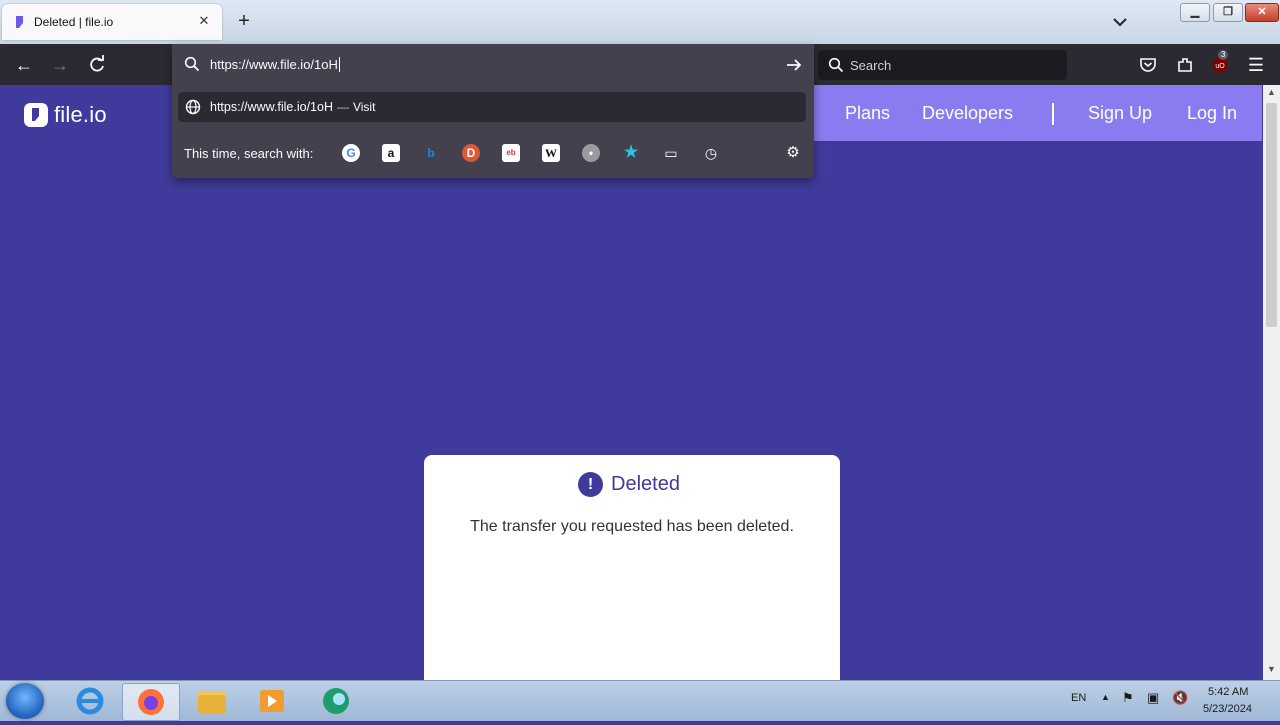 Image resolution: width=1280 pixels, height=725 pixels. What do you see at coordinates (431, 153) in the screenshot?
I see `bing-search-engine-icon: b` at bounding box center [431, 153].